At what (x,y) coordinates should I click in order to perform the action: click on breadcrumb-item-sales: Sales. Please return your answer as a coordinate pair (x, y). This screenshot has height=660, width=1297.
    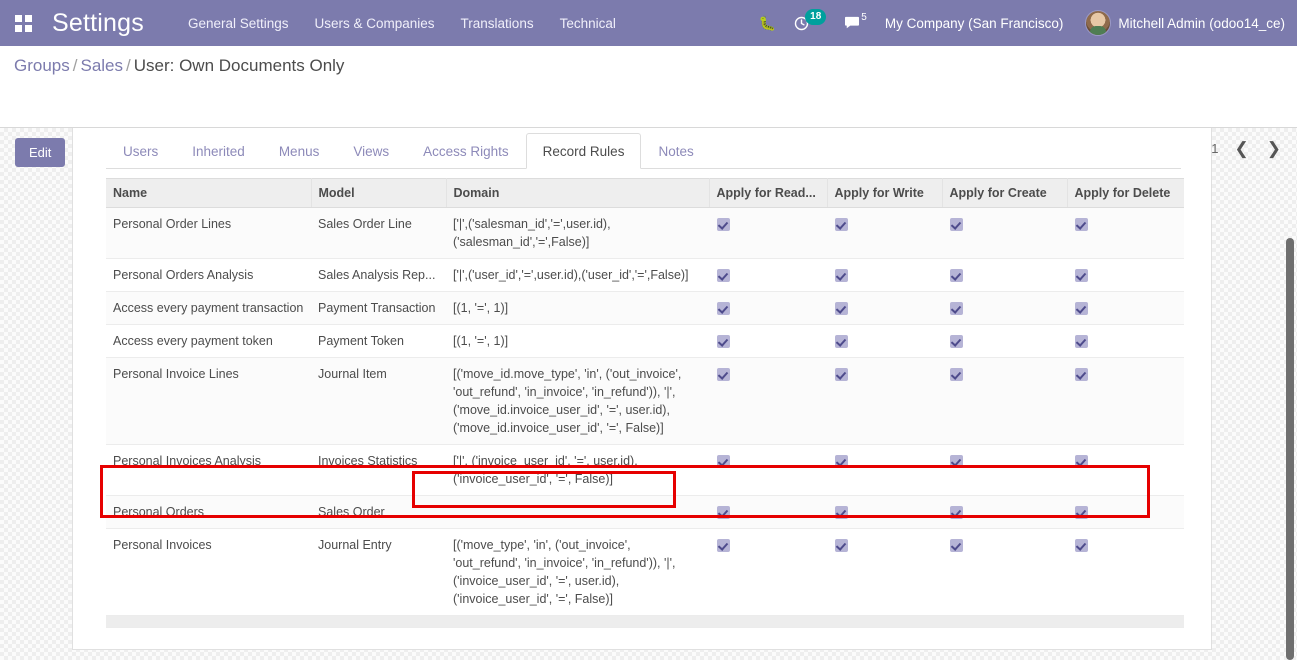
    Looking at the image, I should click on (101, 65).